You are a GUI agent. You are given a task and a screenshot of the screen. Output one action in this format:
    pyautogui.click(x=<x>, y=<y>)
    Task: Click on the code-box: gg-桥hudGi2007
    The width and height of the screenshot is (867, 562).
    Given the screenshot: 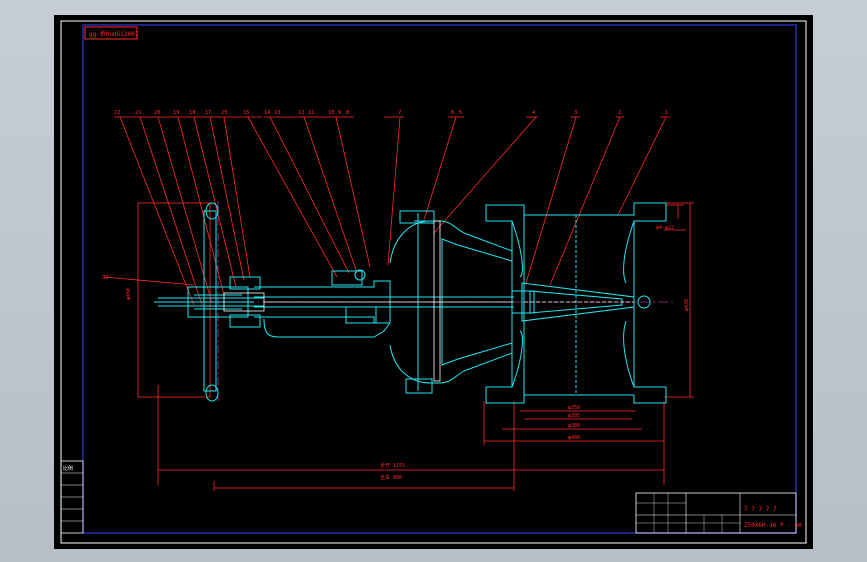 What is the action you would take?
    pyautogui.click(x=111, y=33)
    